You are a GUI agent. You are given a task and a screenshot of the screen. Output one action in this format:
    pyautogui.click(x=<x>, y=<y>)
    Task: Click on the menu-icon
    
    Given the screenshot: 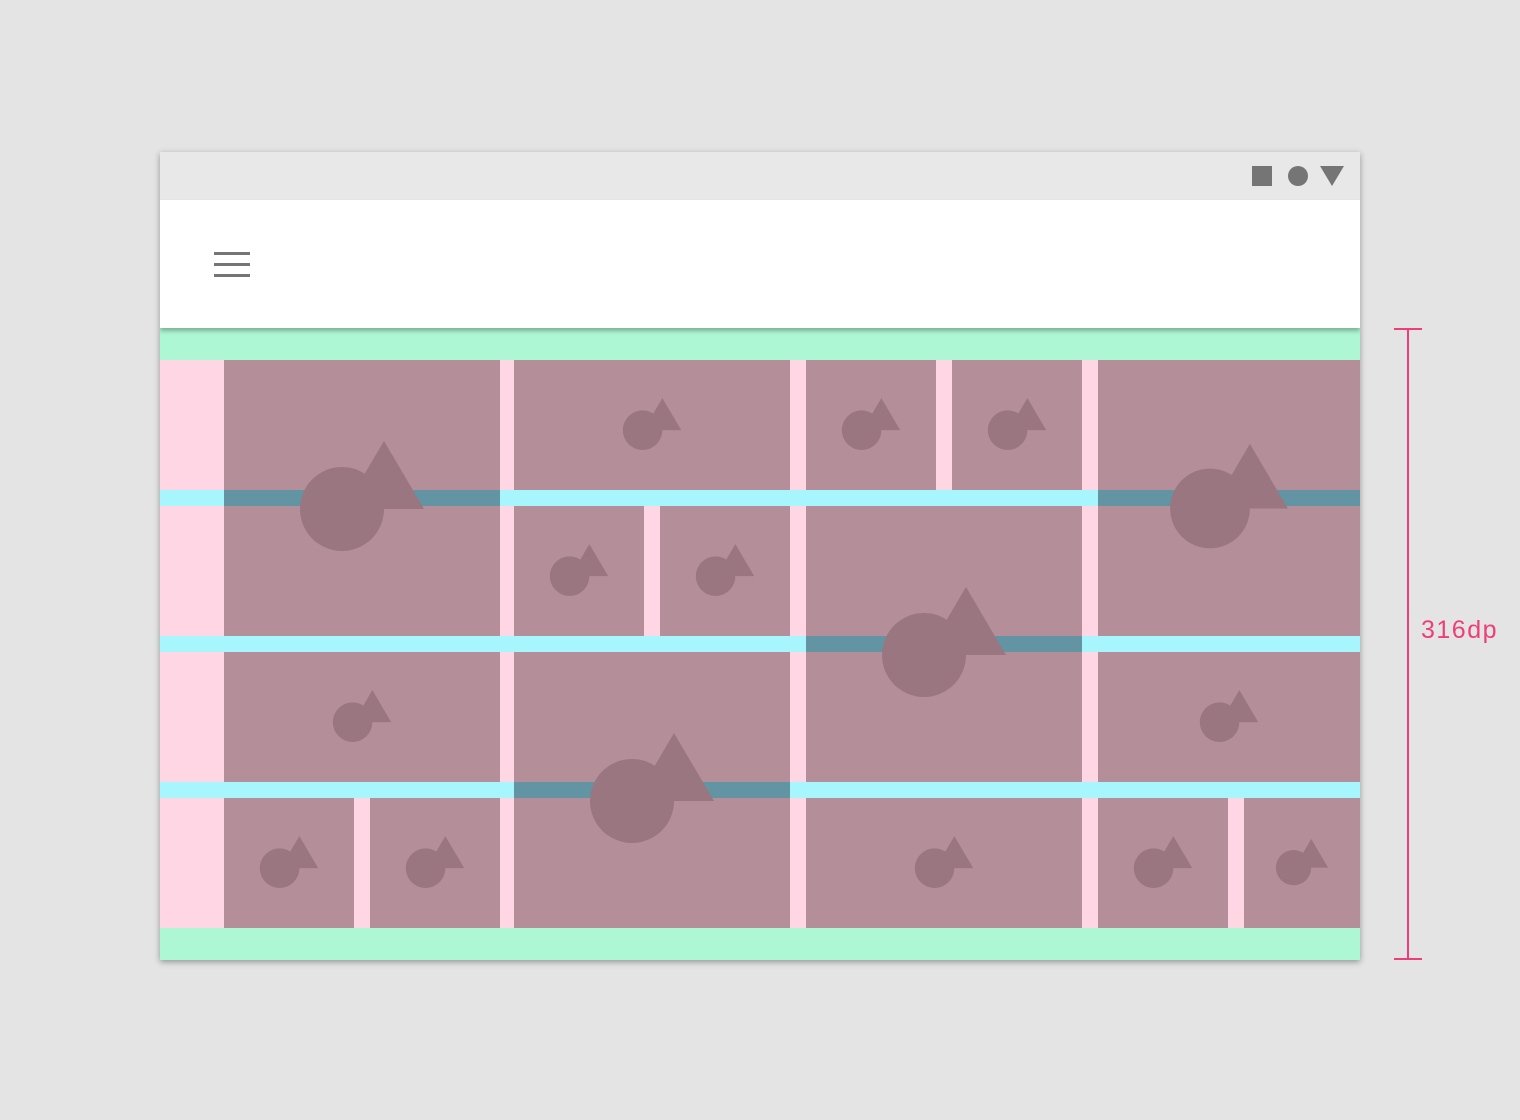 What is the action you would take?
    pyautogui.click(x=232, y=265)
    